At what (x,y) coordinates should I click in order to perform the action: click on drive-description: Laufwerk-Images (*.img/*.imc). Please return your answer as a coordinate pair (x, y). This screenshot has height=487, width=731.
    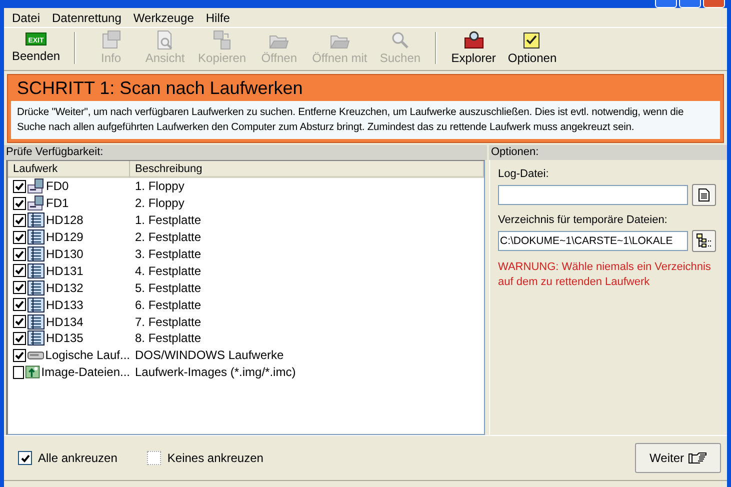
    Looking at the image, I should click on (215, 372).